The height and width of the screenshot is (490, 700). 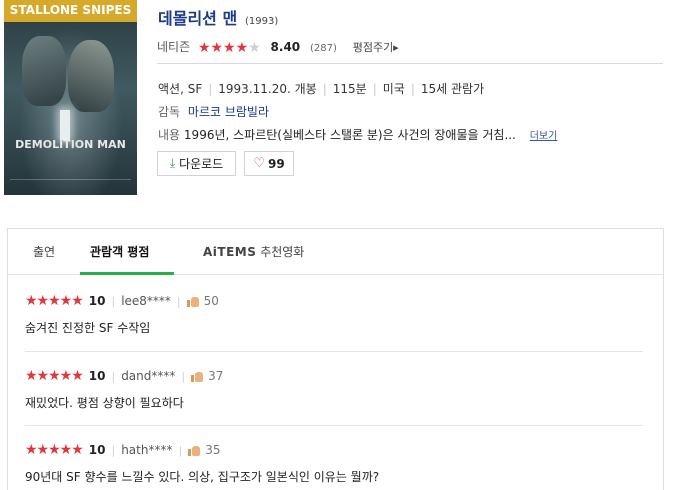 I want to click on director-row: 감독 마르코 브람빌라, so click(x=213, y=111).